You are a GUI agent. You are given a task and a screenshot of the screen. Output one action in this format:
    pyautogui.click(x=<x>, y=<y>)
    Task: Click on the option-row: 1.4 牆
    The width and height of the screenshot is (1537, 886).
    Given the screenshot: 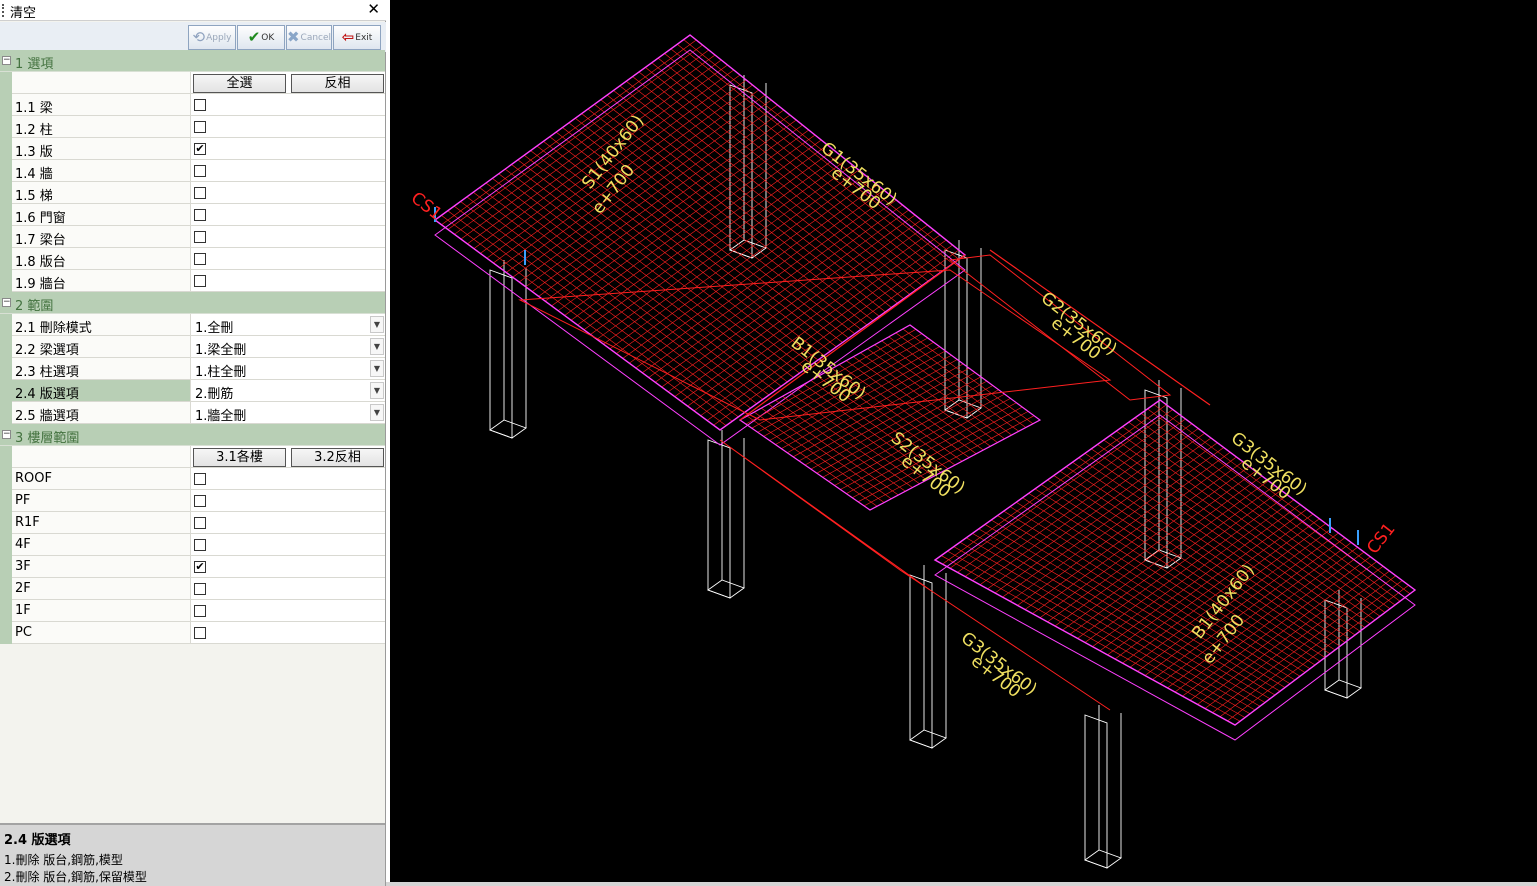 What is the action you would take?
    pyautogui.click(x=192, y=171)
    